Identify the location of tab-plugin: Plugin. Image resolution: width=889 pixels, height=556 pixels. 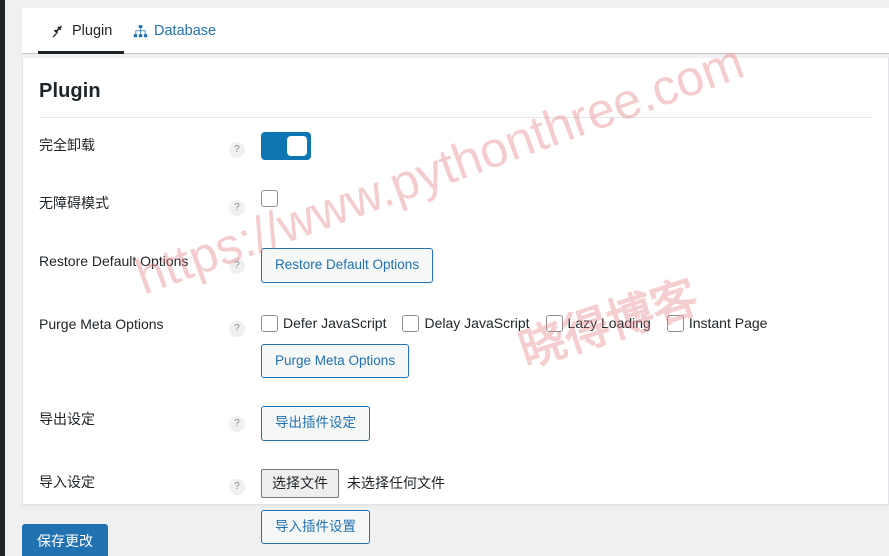
(81, 31).